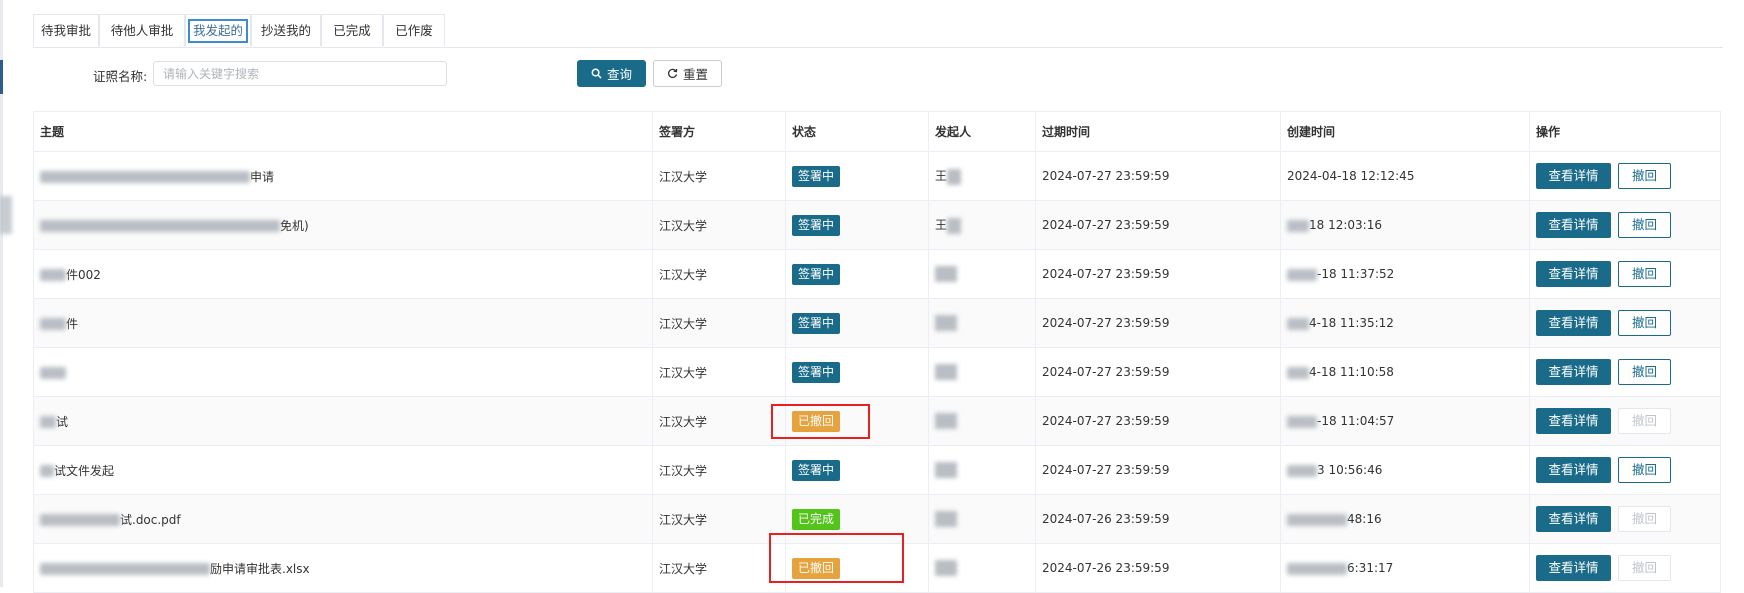  What do you see at coordinates (1, 77) in the screenshot?
I see `left-accent` at bounding box center [1, 77].